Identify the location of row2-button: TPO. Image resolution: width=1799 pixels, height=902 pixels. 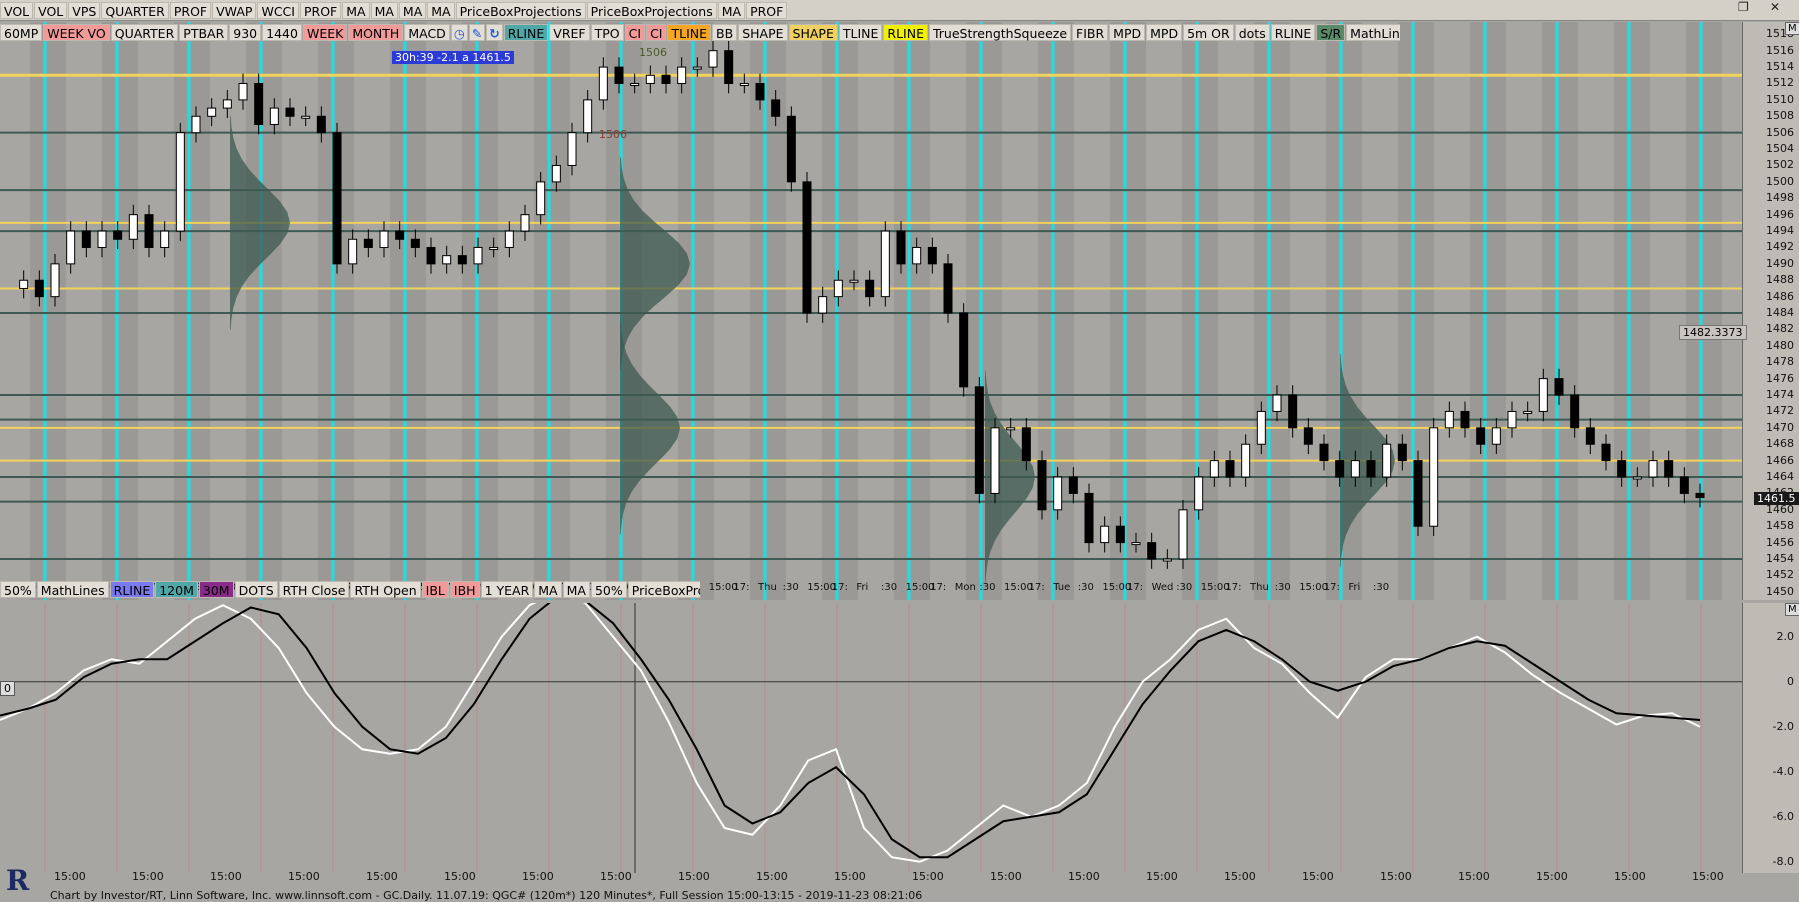
(607, 32).